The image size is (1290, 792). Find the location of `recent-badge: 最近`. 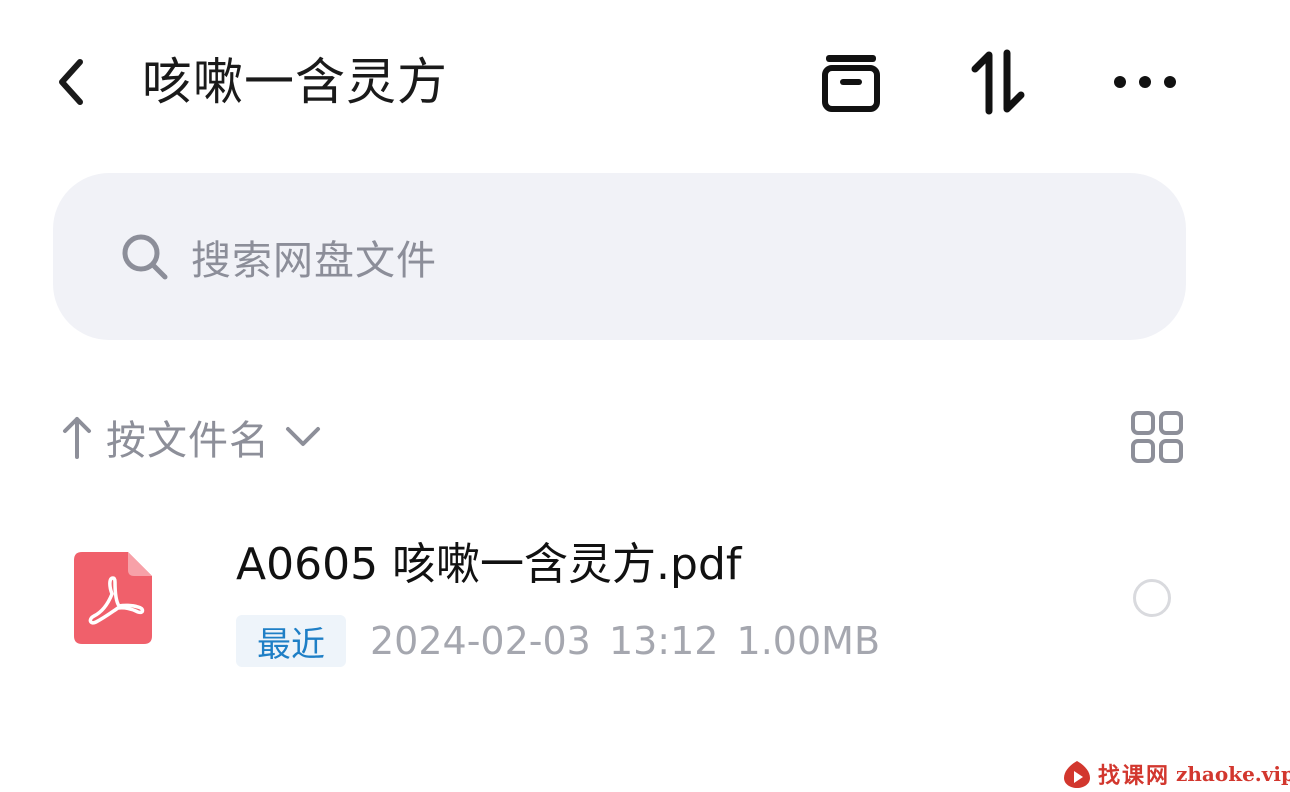

recent-badge: 最近 is located at coordinates (291, 641).